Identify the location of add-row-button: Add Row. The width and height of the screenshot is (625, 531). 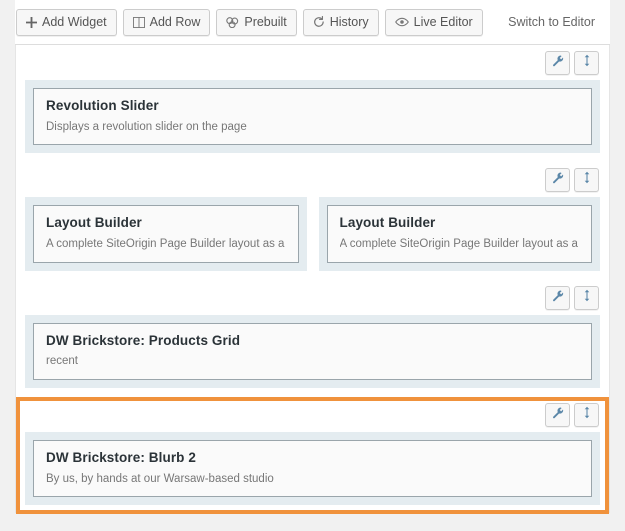
(166, 22).